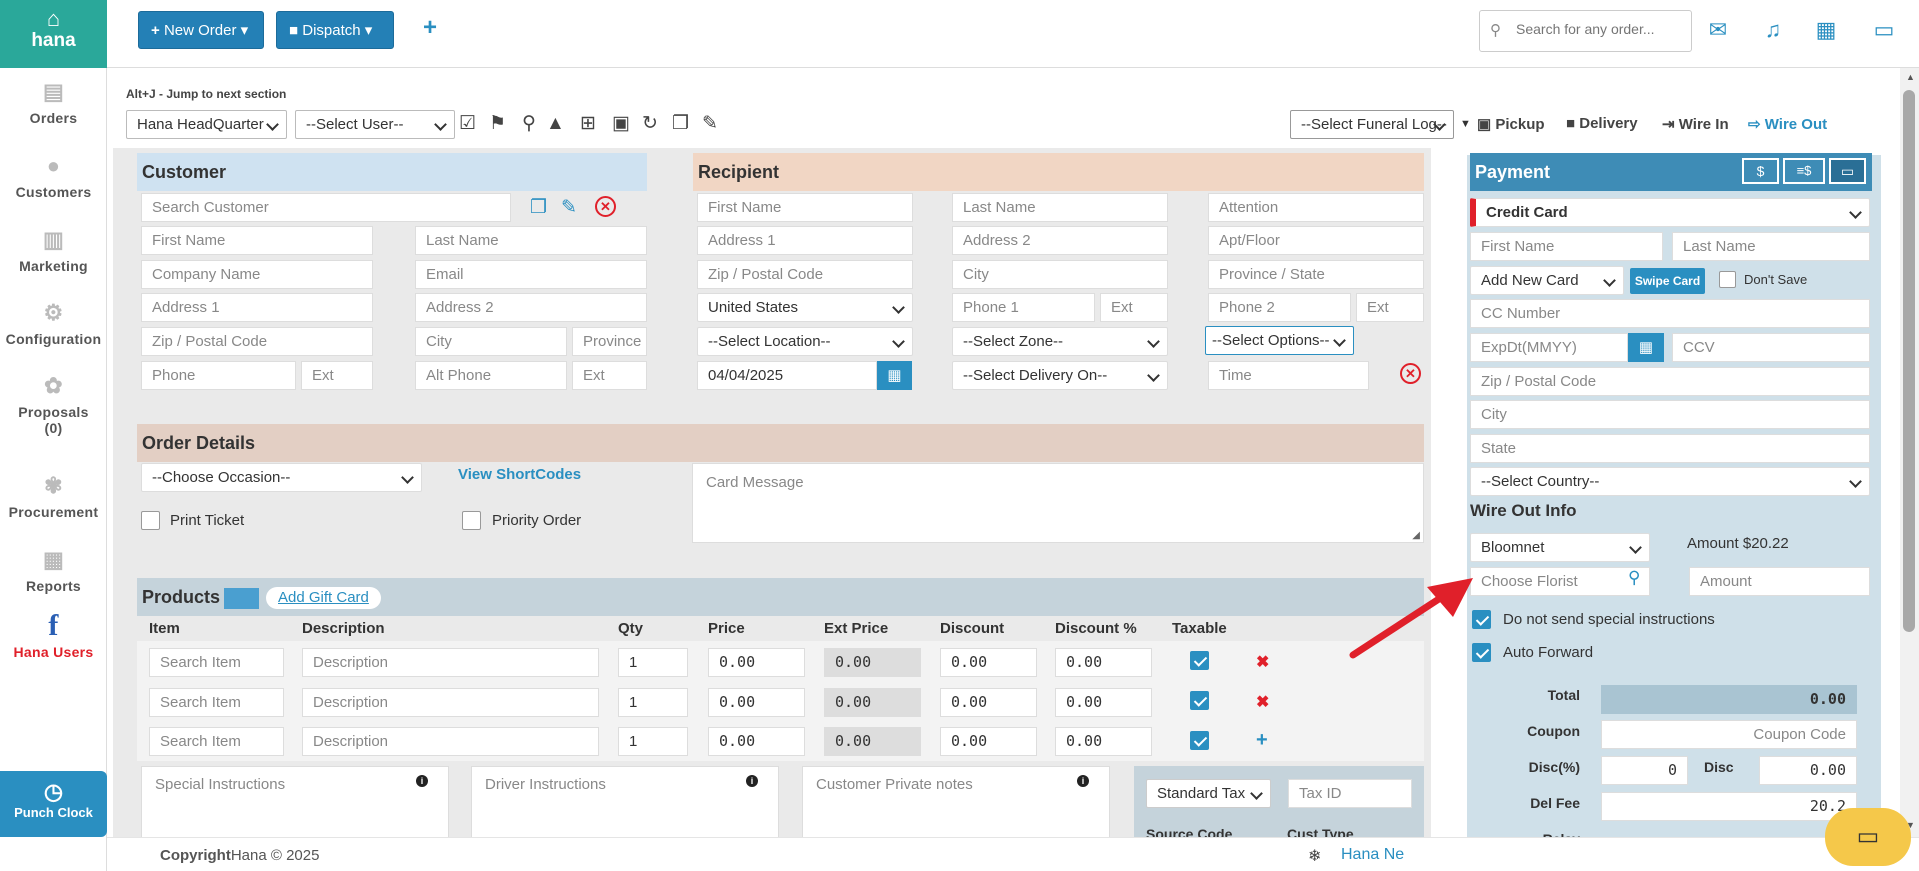  Describe the element at coordinates (1779, 581) in the screenshot. I see `wire-amount-input: Amount` at that location.